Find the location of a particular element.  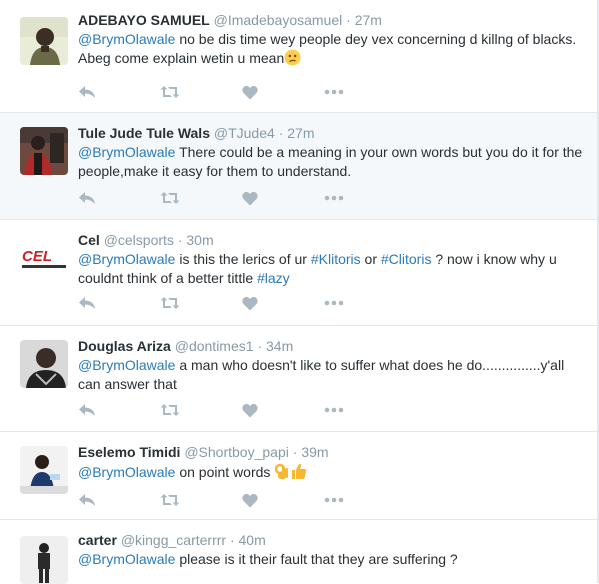

timestamp: 39m is located at coordinates (314, 452).